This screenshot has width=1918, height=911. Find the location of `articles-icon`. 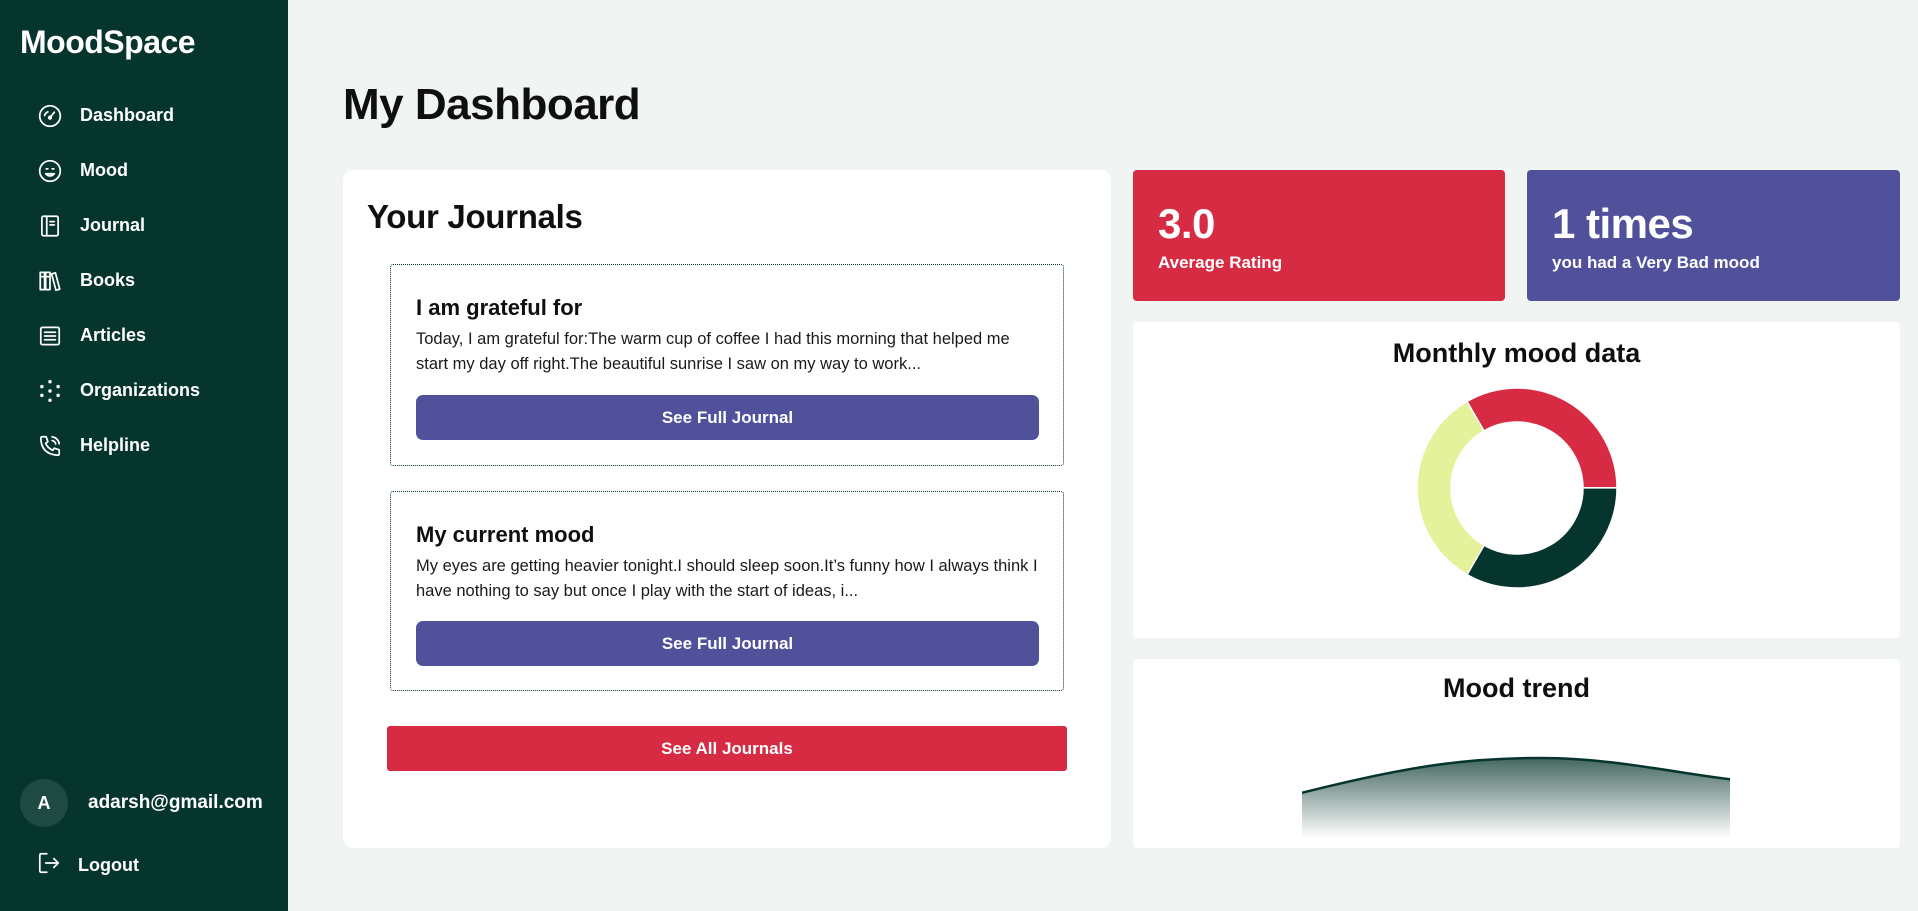

articles-icon is located at coordinates (50, 336).